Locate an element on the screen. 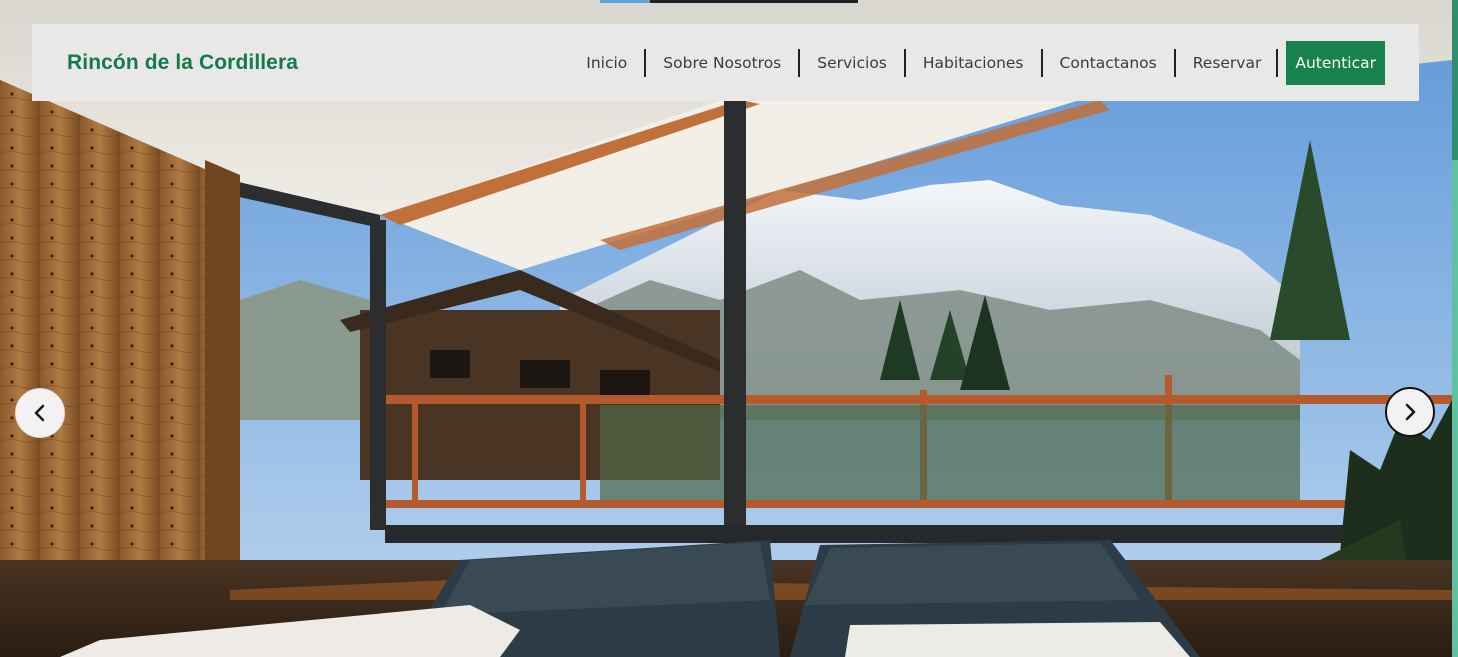 The width and height of the screenshot is (1458, 657). nav-link-habitaciones: Habitaciones is located at coordinates (972, 62).